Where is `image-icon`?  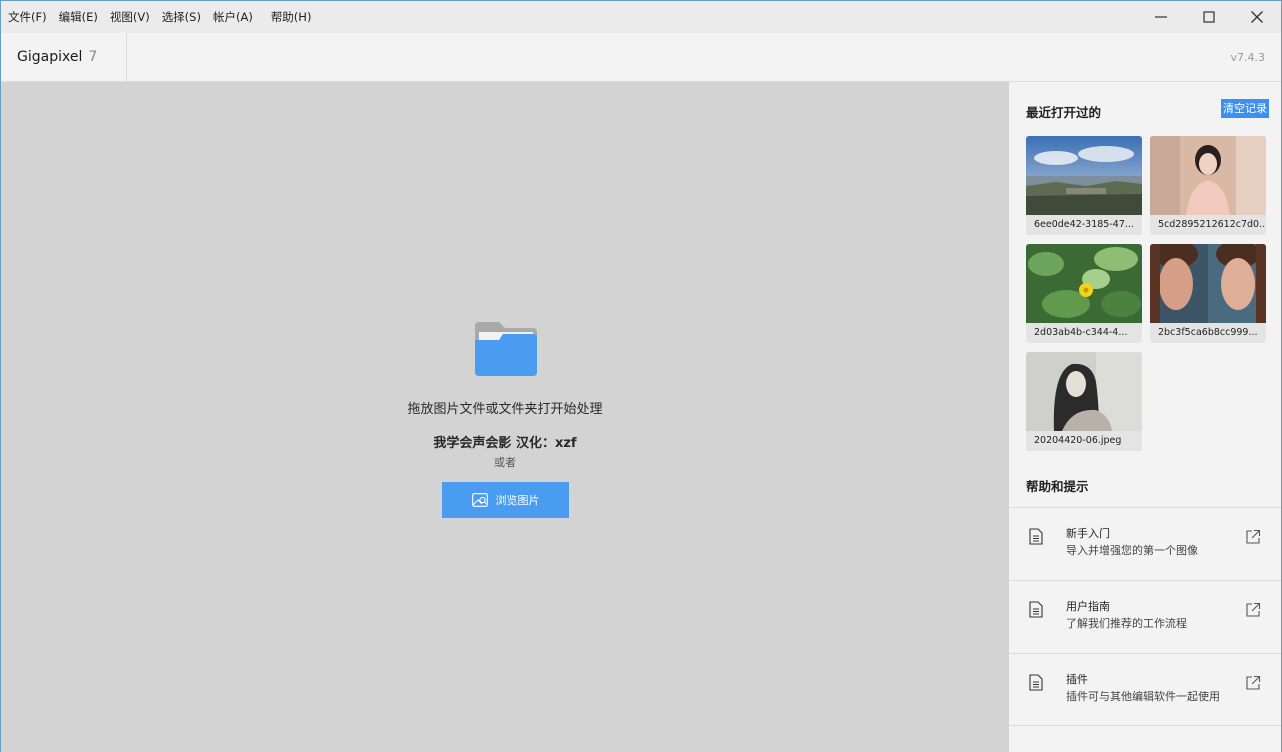
image-icon is located at coordinates (479, 500).